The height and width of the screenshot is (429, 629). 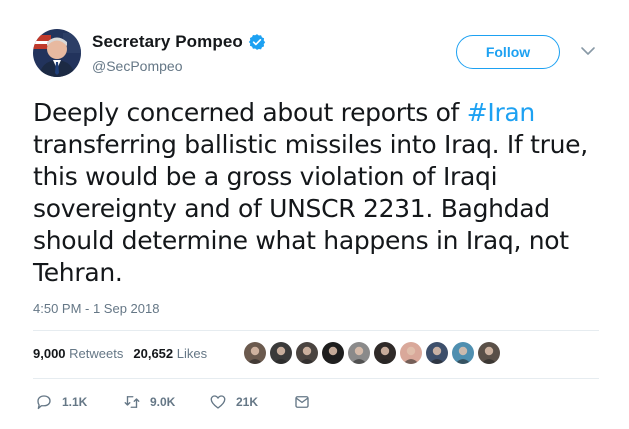 What do you see at coordinates (316, 378) in the screenshot?
I see `divider-bottom` at bounding box center [316, 378].